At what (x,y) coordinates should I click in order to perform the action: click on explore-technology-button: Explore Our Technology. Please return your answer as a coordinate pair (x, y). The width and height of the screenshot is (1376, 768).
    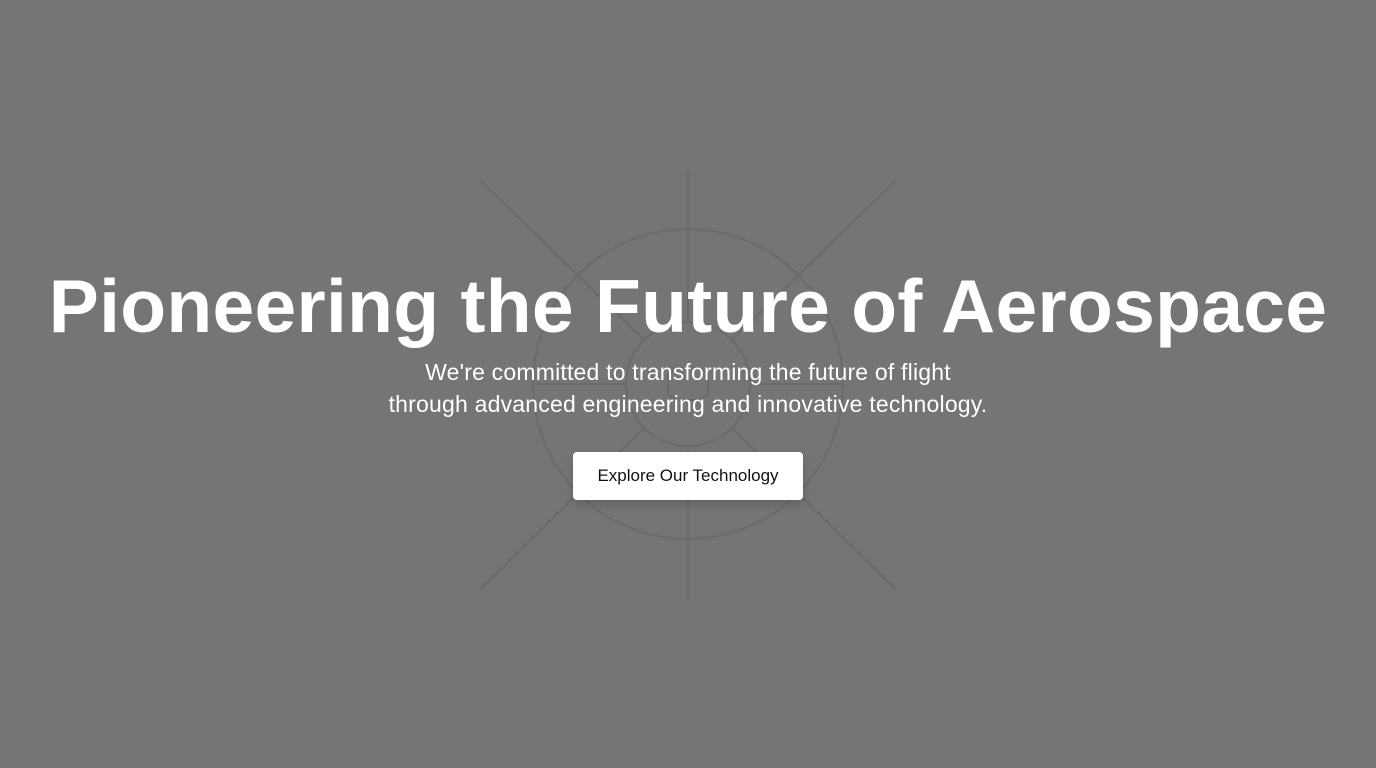
    Looking at the image, I should click on (688, 476).